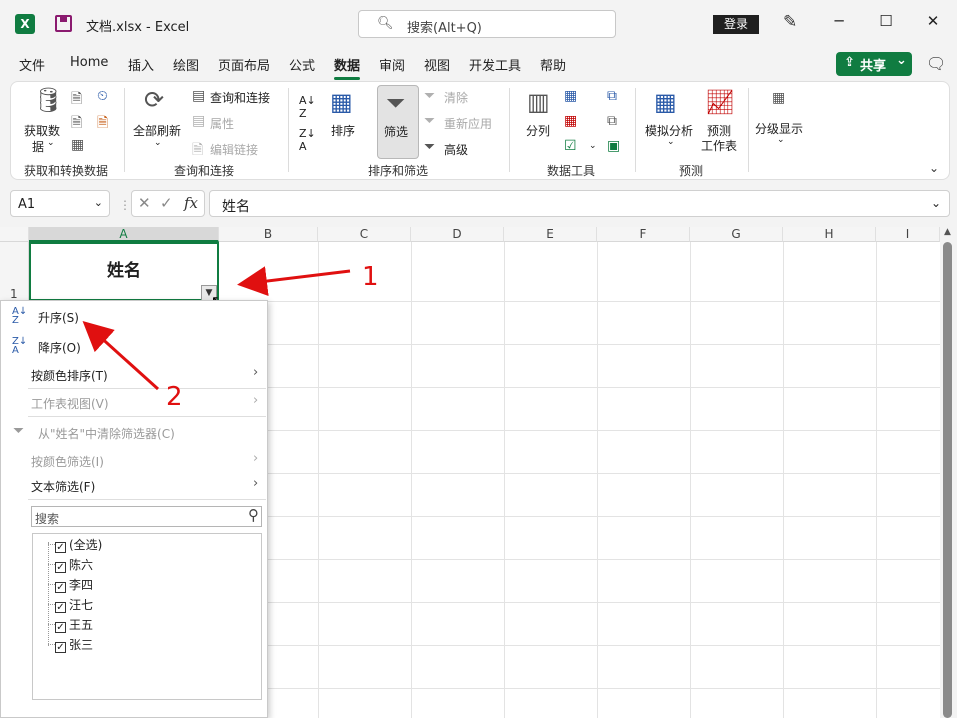  Describe the element at coordinates (216, 328) in the screenshot. I see `annotation-arrows` at that location.